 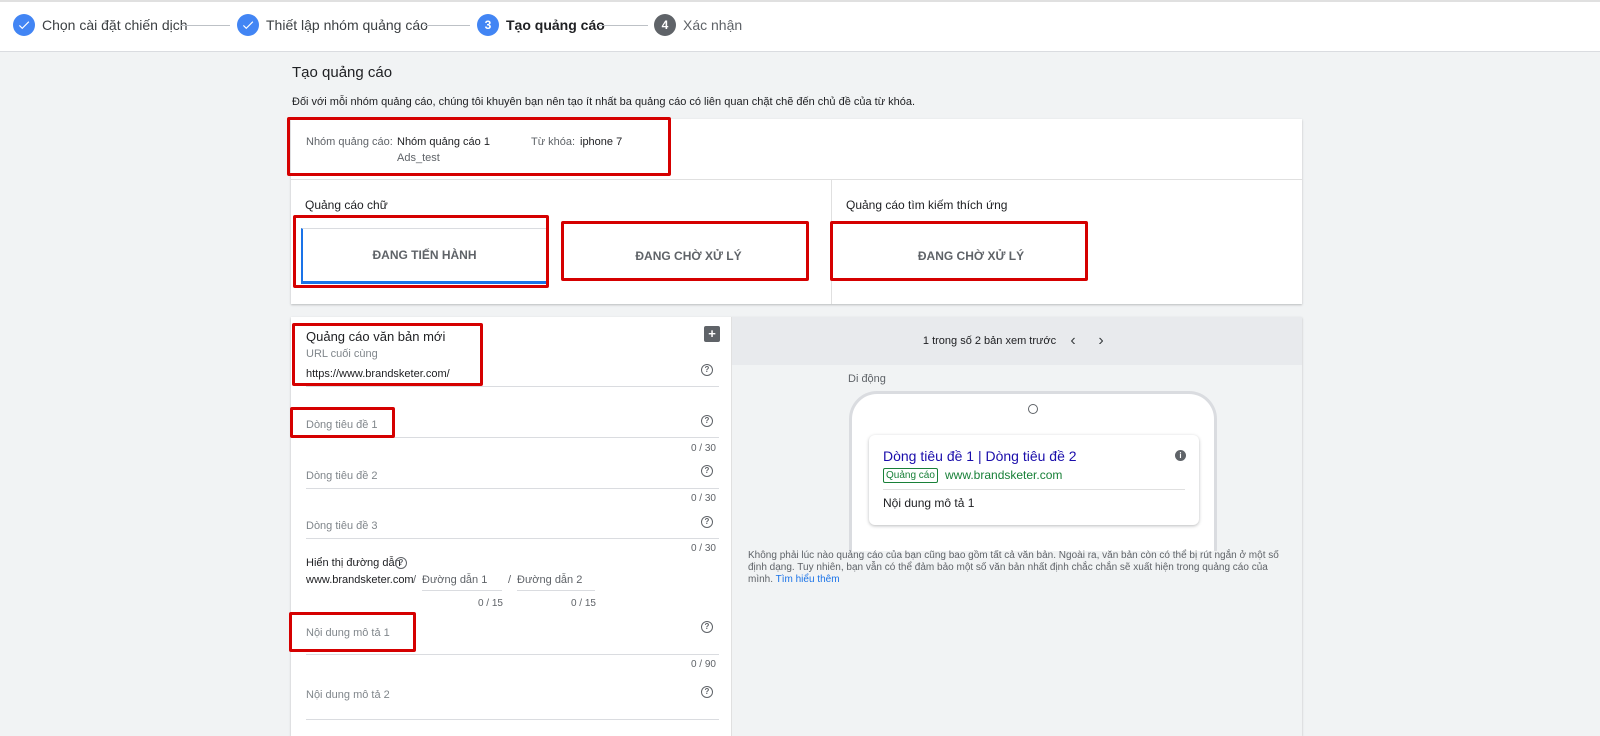 I want to click on step-campaign-settings: Chọn cài đặt chiến dịch, so click(x=100, y=25).